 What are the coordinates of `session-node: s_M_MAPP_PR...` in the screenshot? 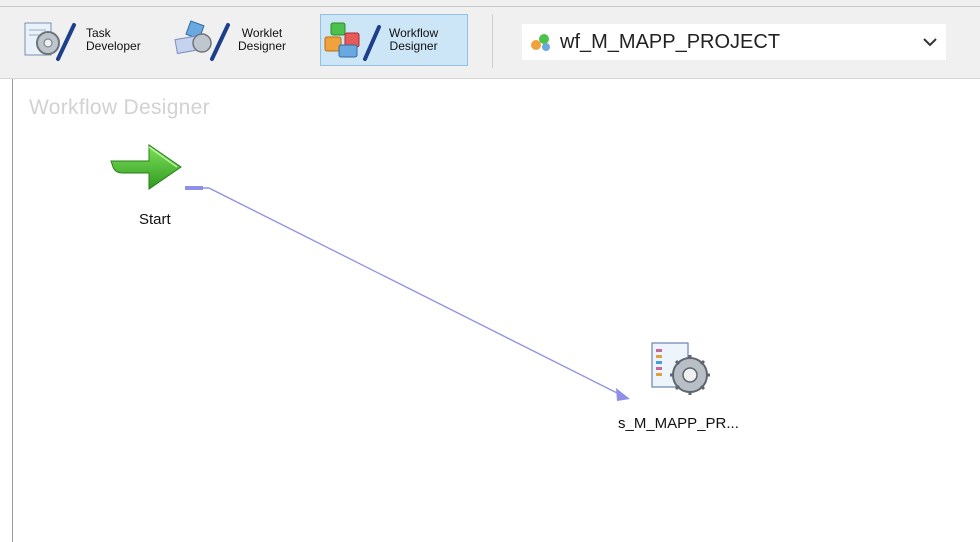 It's located at (703, 387).